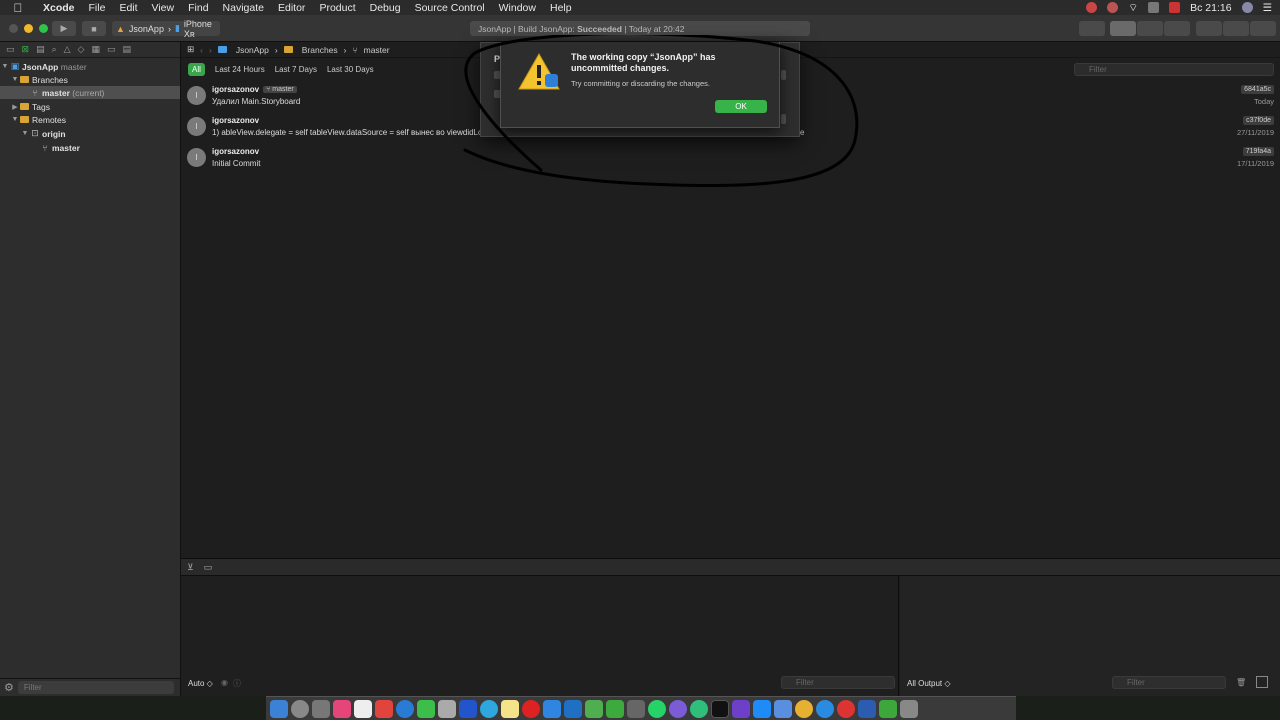 The height and width of the screenshot is (720, 1280). What do you see at coordinates (15, 107) in the screenshot?
I see `disclosure-closed-icon: ▶` at bounding box center [15, 107].